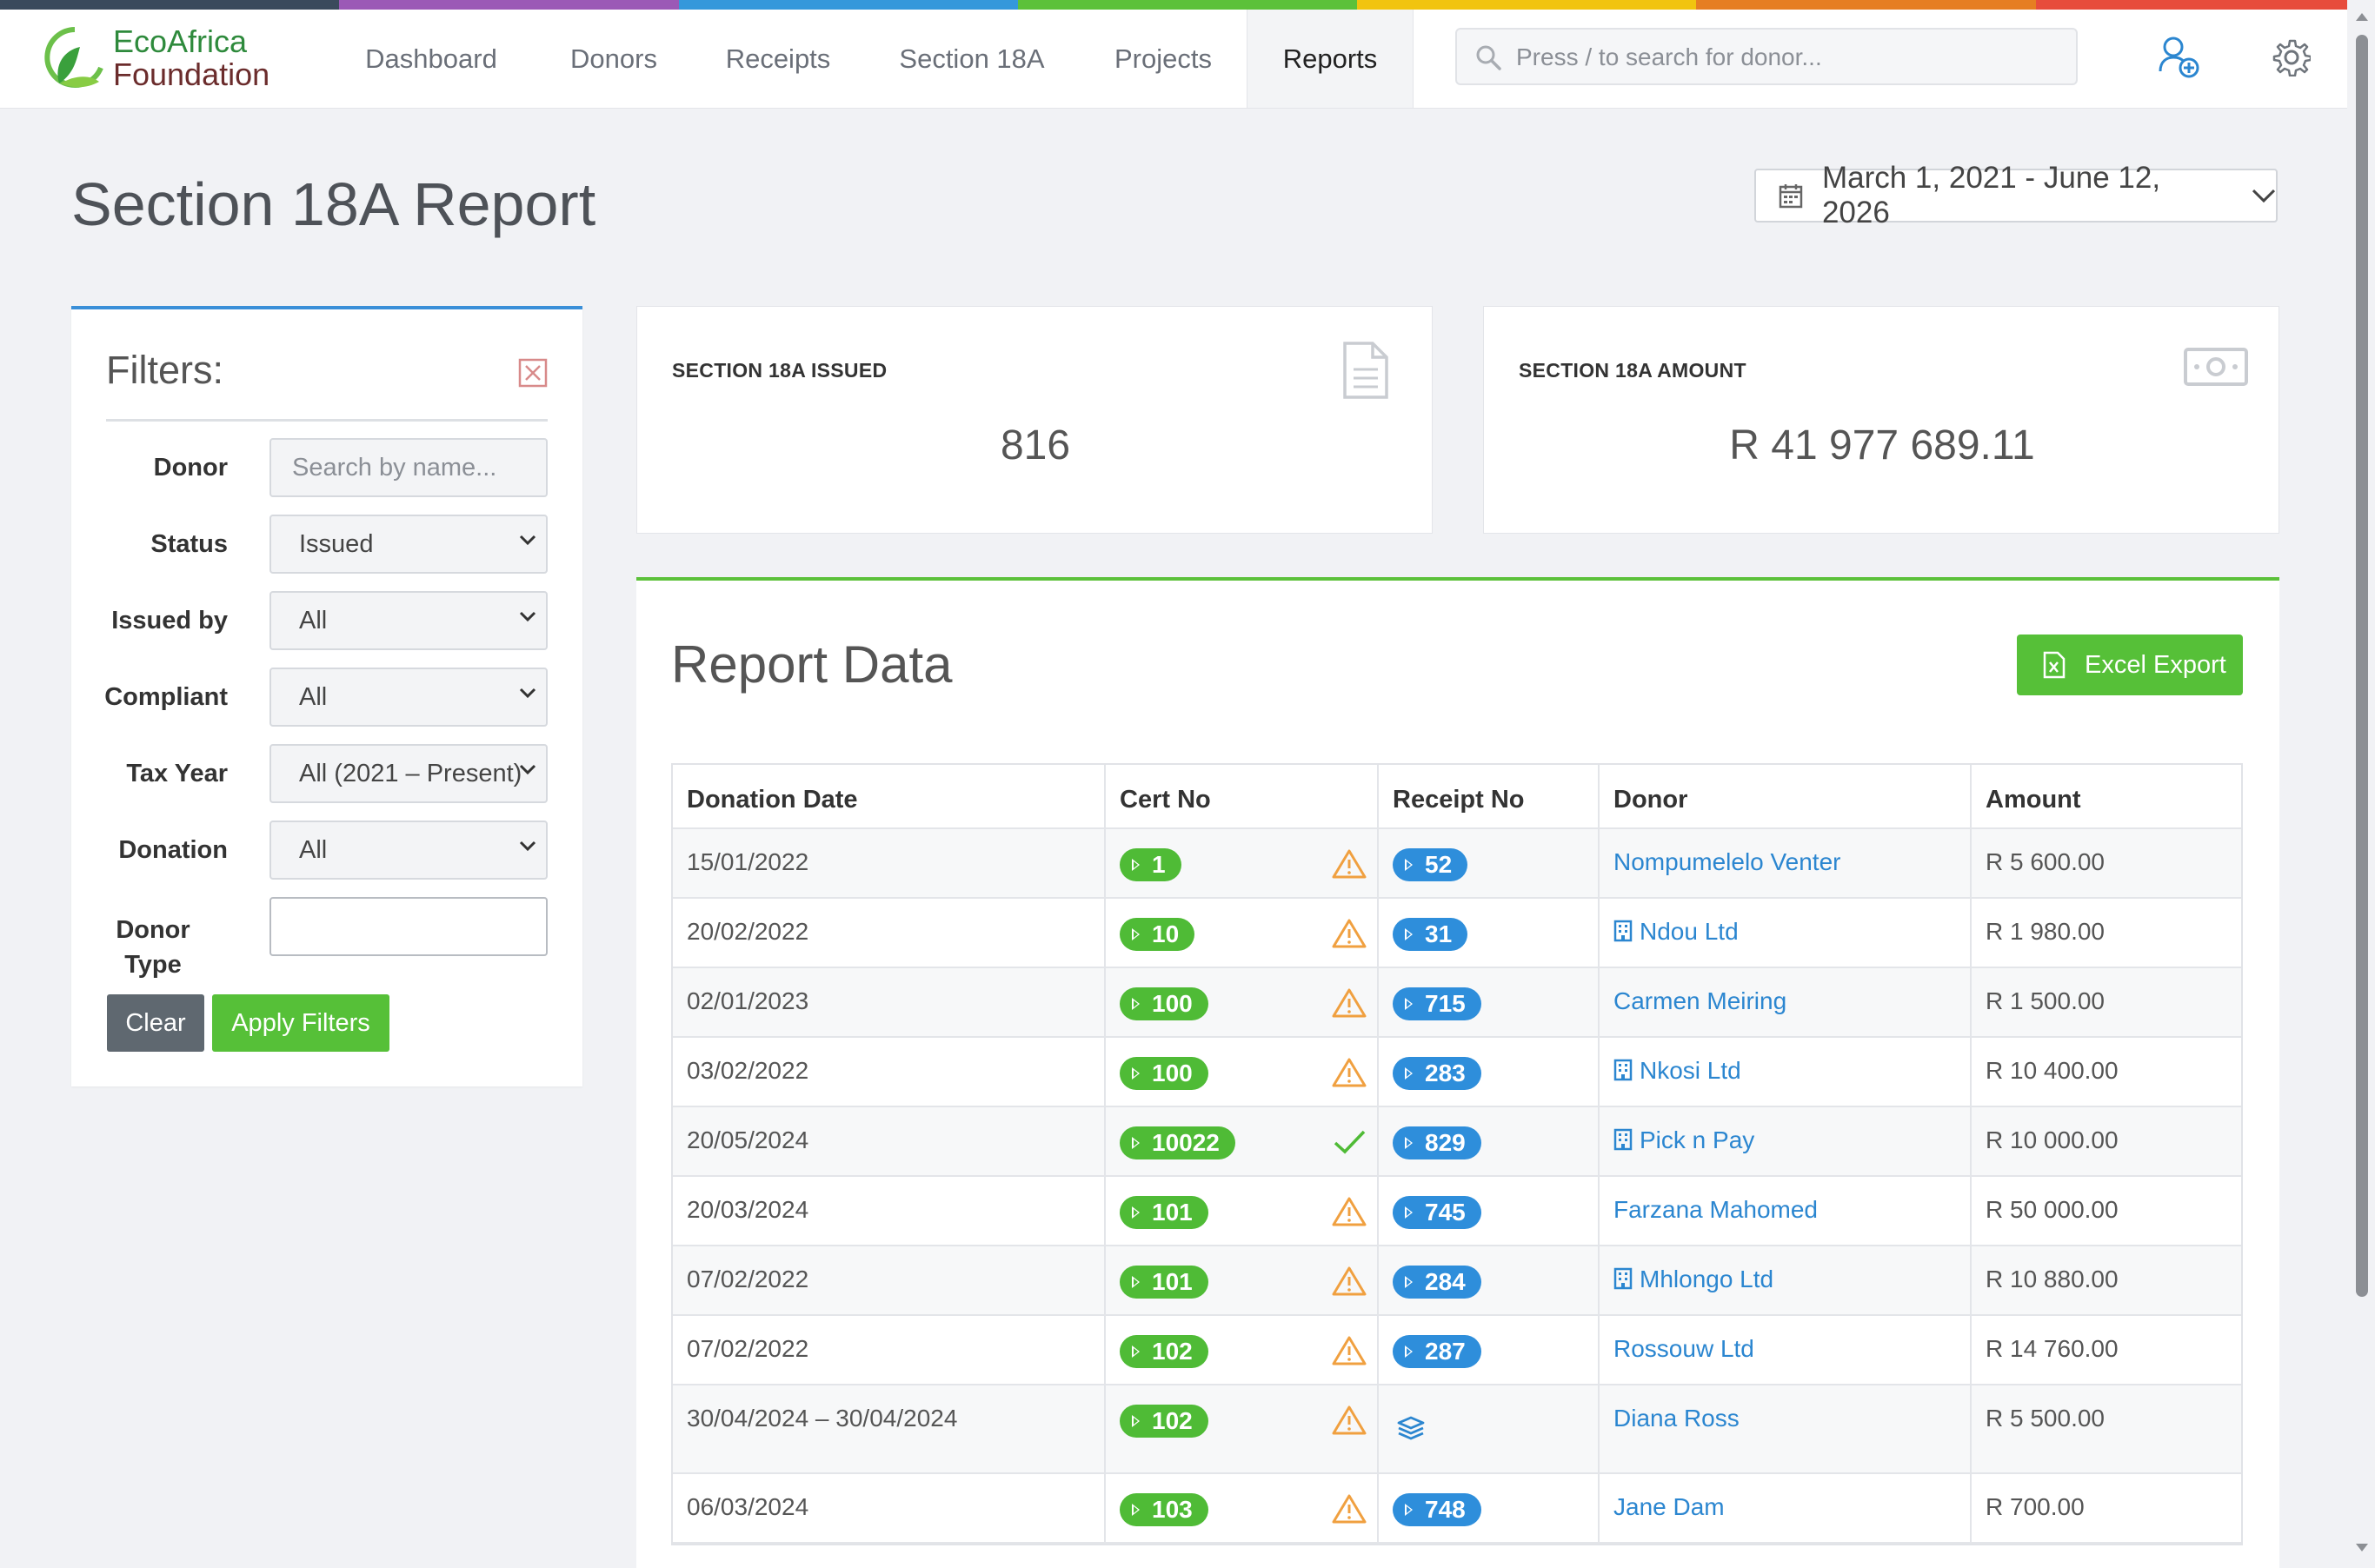  Describe the element at coordinates (408, 620) in the screenshot. I see `issued-by-filter-select: All` at that location.